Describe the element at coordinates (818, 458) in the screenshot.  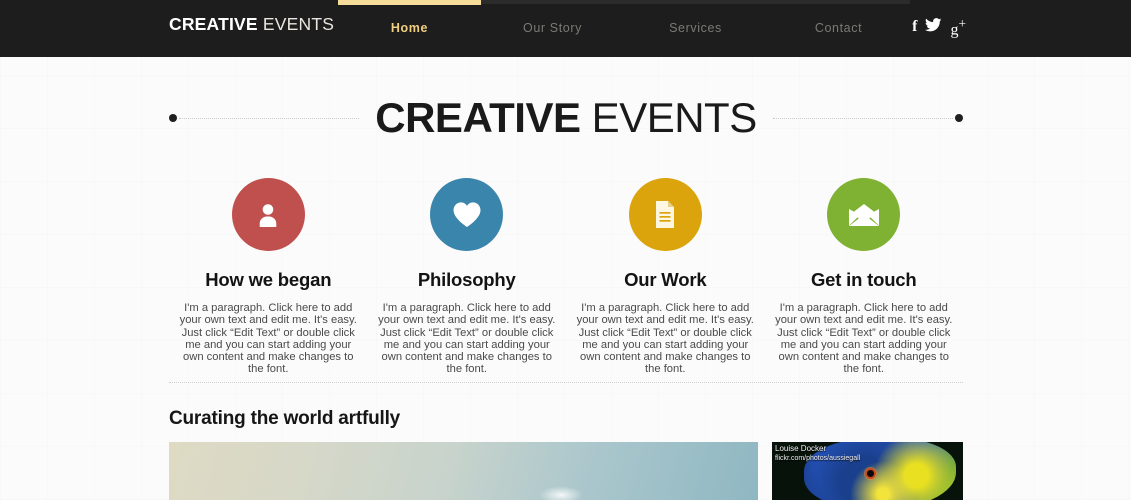
I see `photo-source: flickr.com/photos/aussiegall` at that location.